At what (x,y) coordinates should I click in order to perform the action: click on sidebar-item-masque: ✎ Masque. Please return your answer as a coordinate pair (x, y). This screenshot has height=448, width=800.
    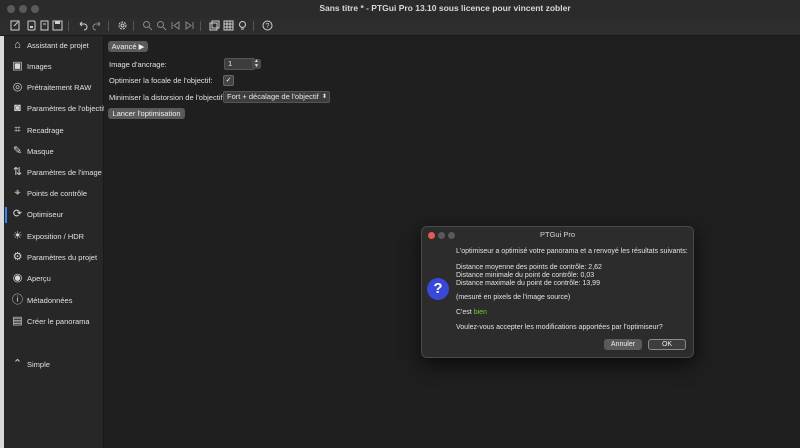
    Looking at the image, I should click on (51, 152).